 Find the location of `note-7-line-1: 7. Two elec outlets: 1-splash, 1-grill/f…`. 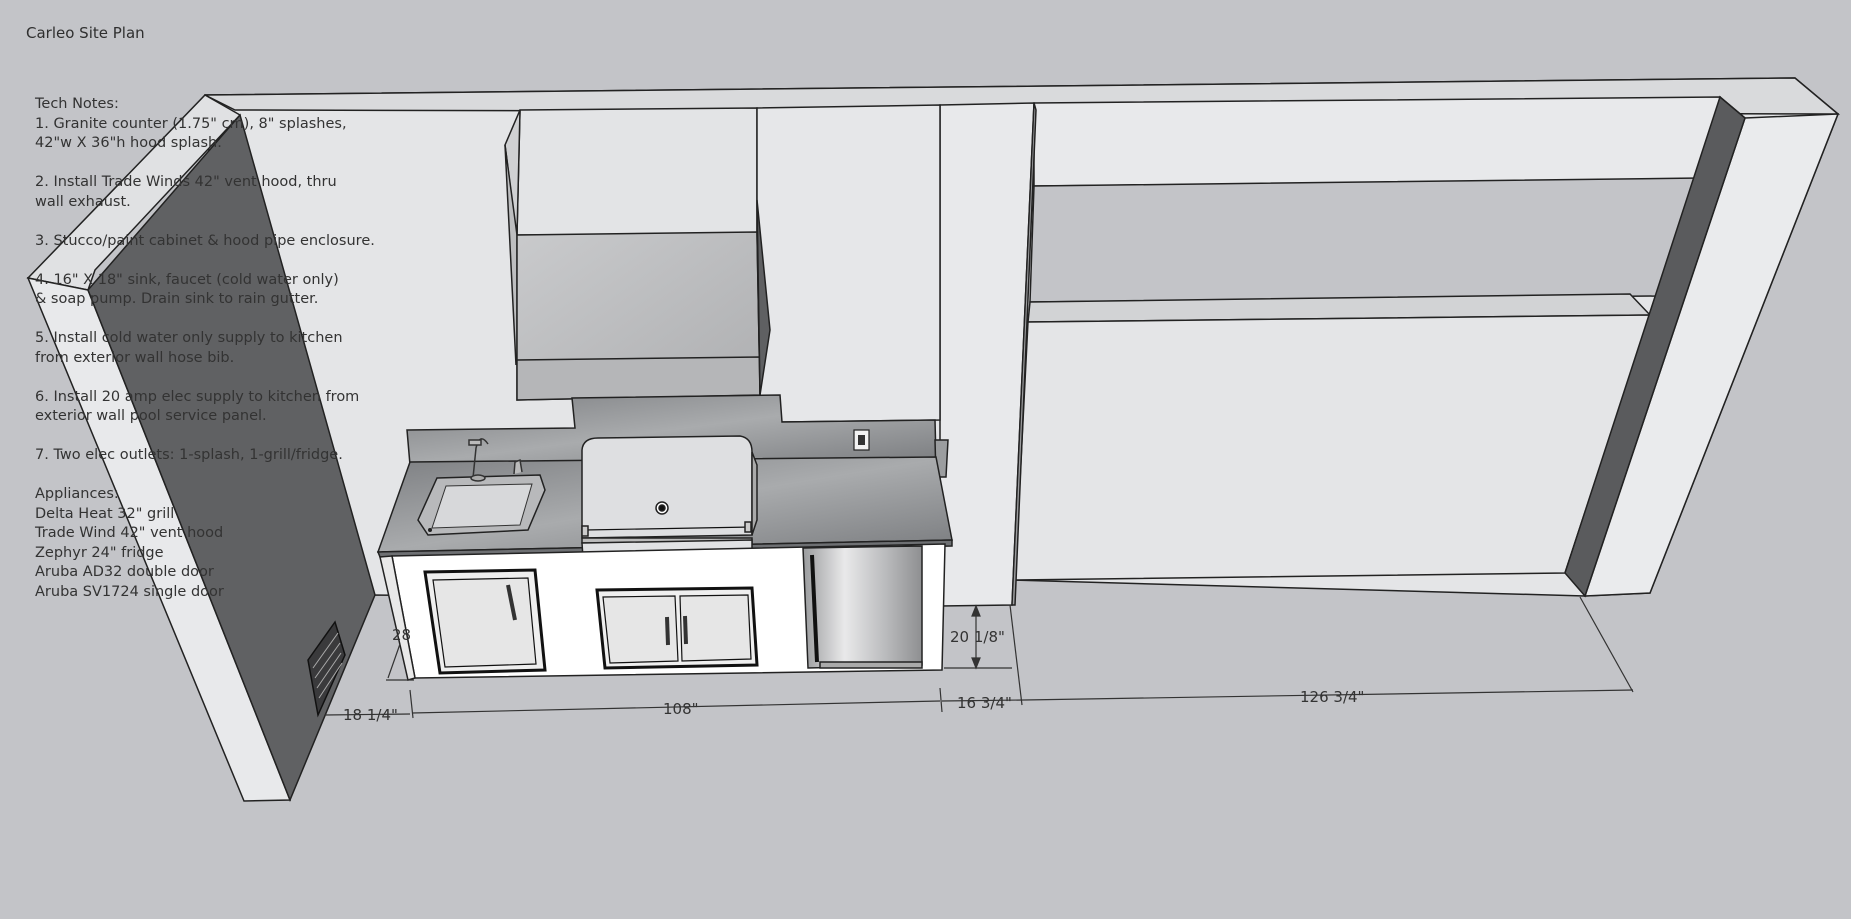

note-7-line-1: 7. Two elec outlets: 1-splash, 1-grill/f… is located at coordinates (189, 455).